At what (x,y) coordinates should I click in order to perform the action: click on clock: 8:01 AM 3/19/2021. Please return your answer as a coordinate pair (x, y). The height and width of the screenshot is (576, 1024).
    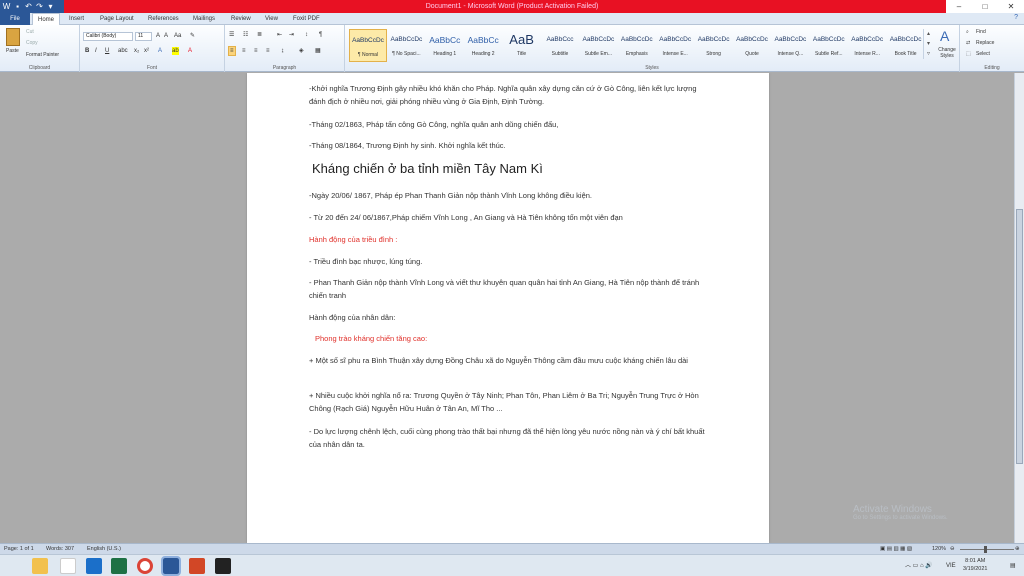
    Looking at the image, I should click on (975, 565).